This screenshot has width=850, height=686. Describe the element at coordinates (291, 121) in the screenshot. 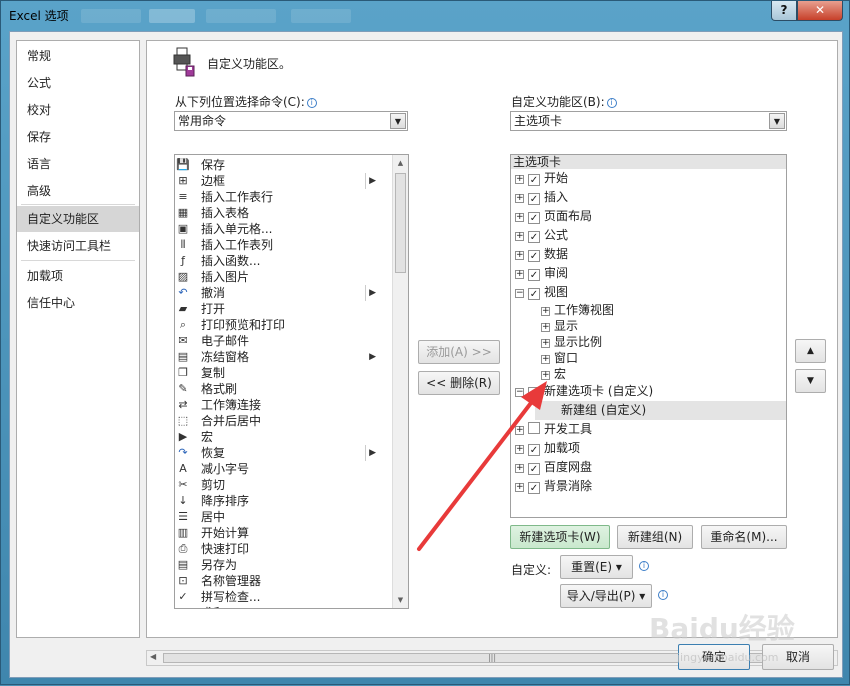

I see `choose-commands-dropdown: 常用命令 ▼` at that location.